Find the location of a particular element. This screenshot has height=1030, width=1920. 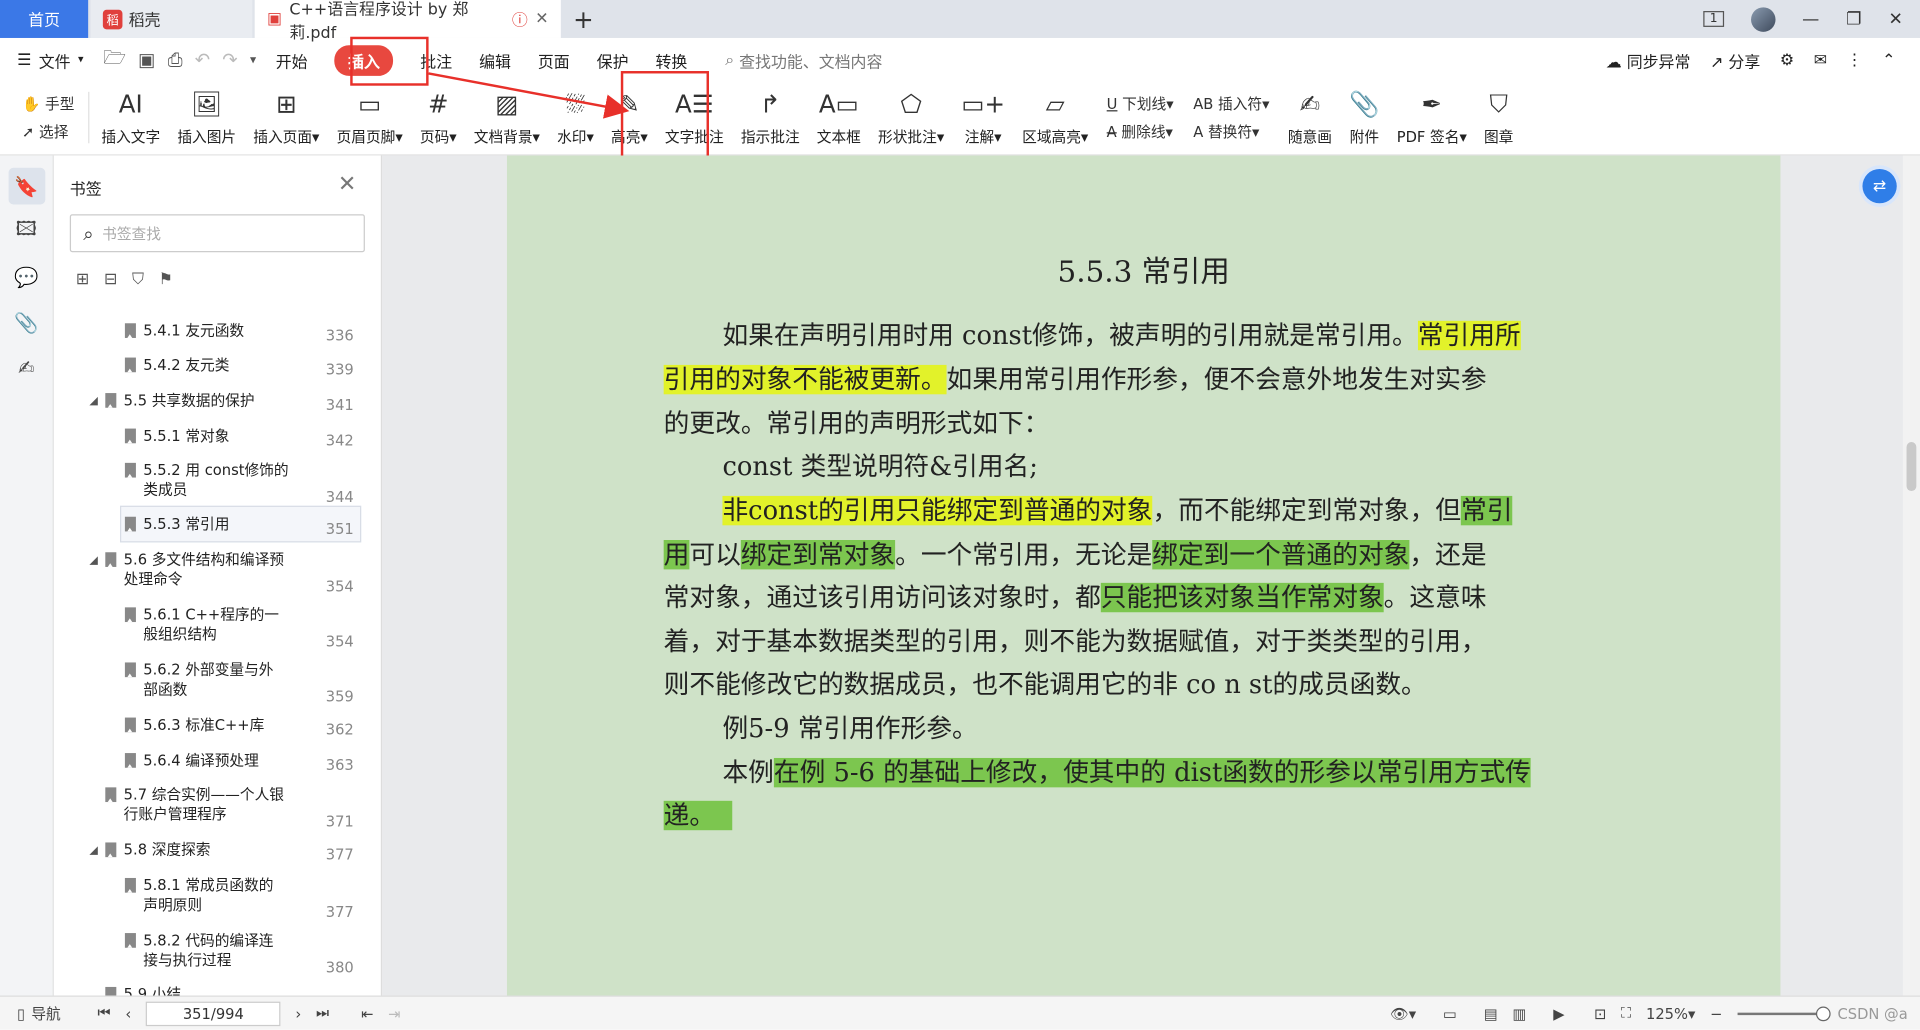

back-view-icon: ⇤ is located at coordinates (367, 1013).